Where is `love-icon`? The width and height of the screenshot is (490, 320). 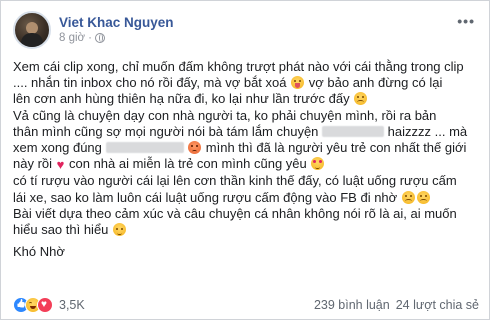 love-icon is located at coordinates (45, 305).